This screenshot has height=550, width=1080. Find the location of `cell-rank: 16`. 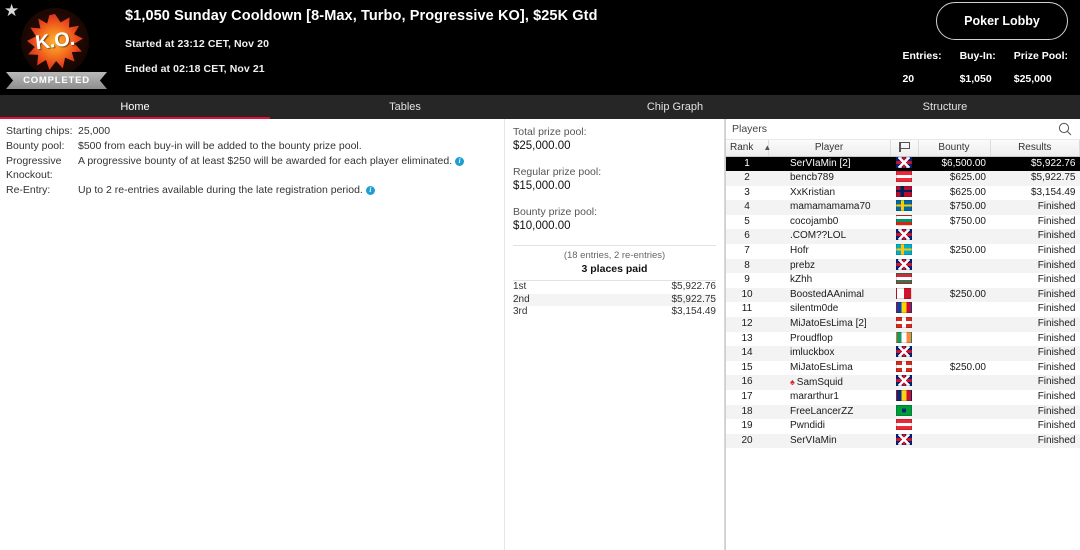

cell-rank: 16 is located at coordinates (747, 382).